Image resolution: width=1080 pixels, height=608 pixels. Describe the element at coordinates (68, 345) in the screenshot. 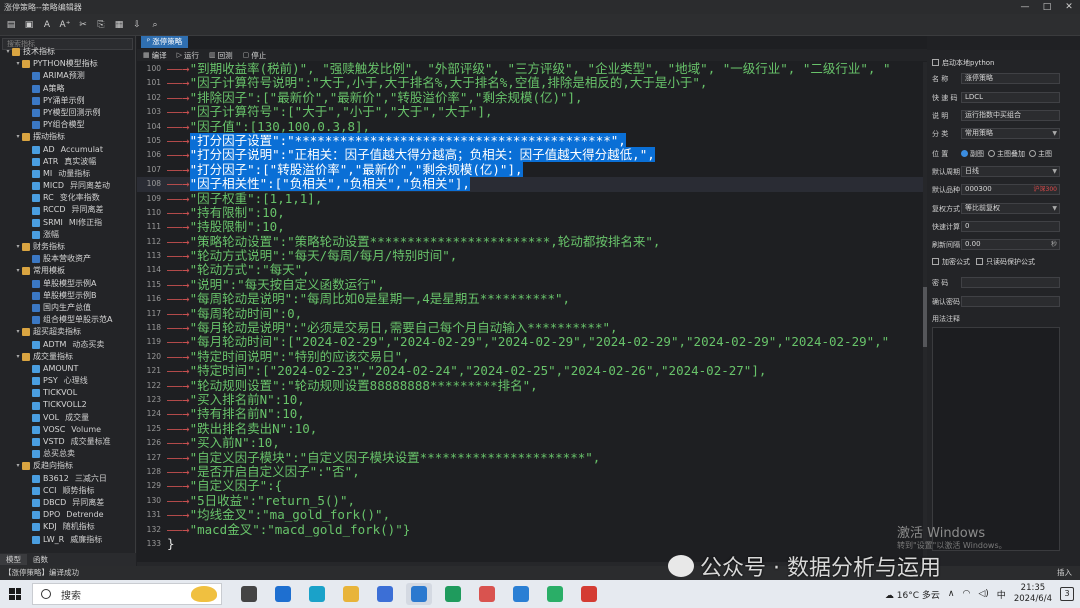

I see `tree-item: ADTM 动态买卖` at that location.